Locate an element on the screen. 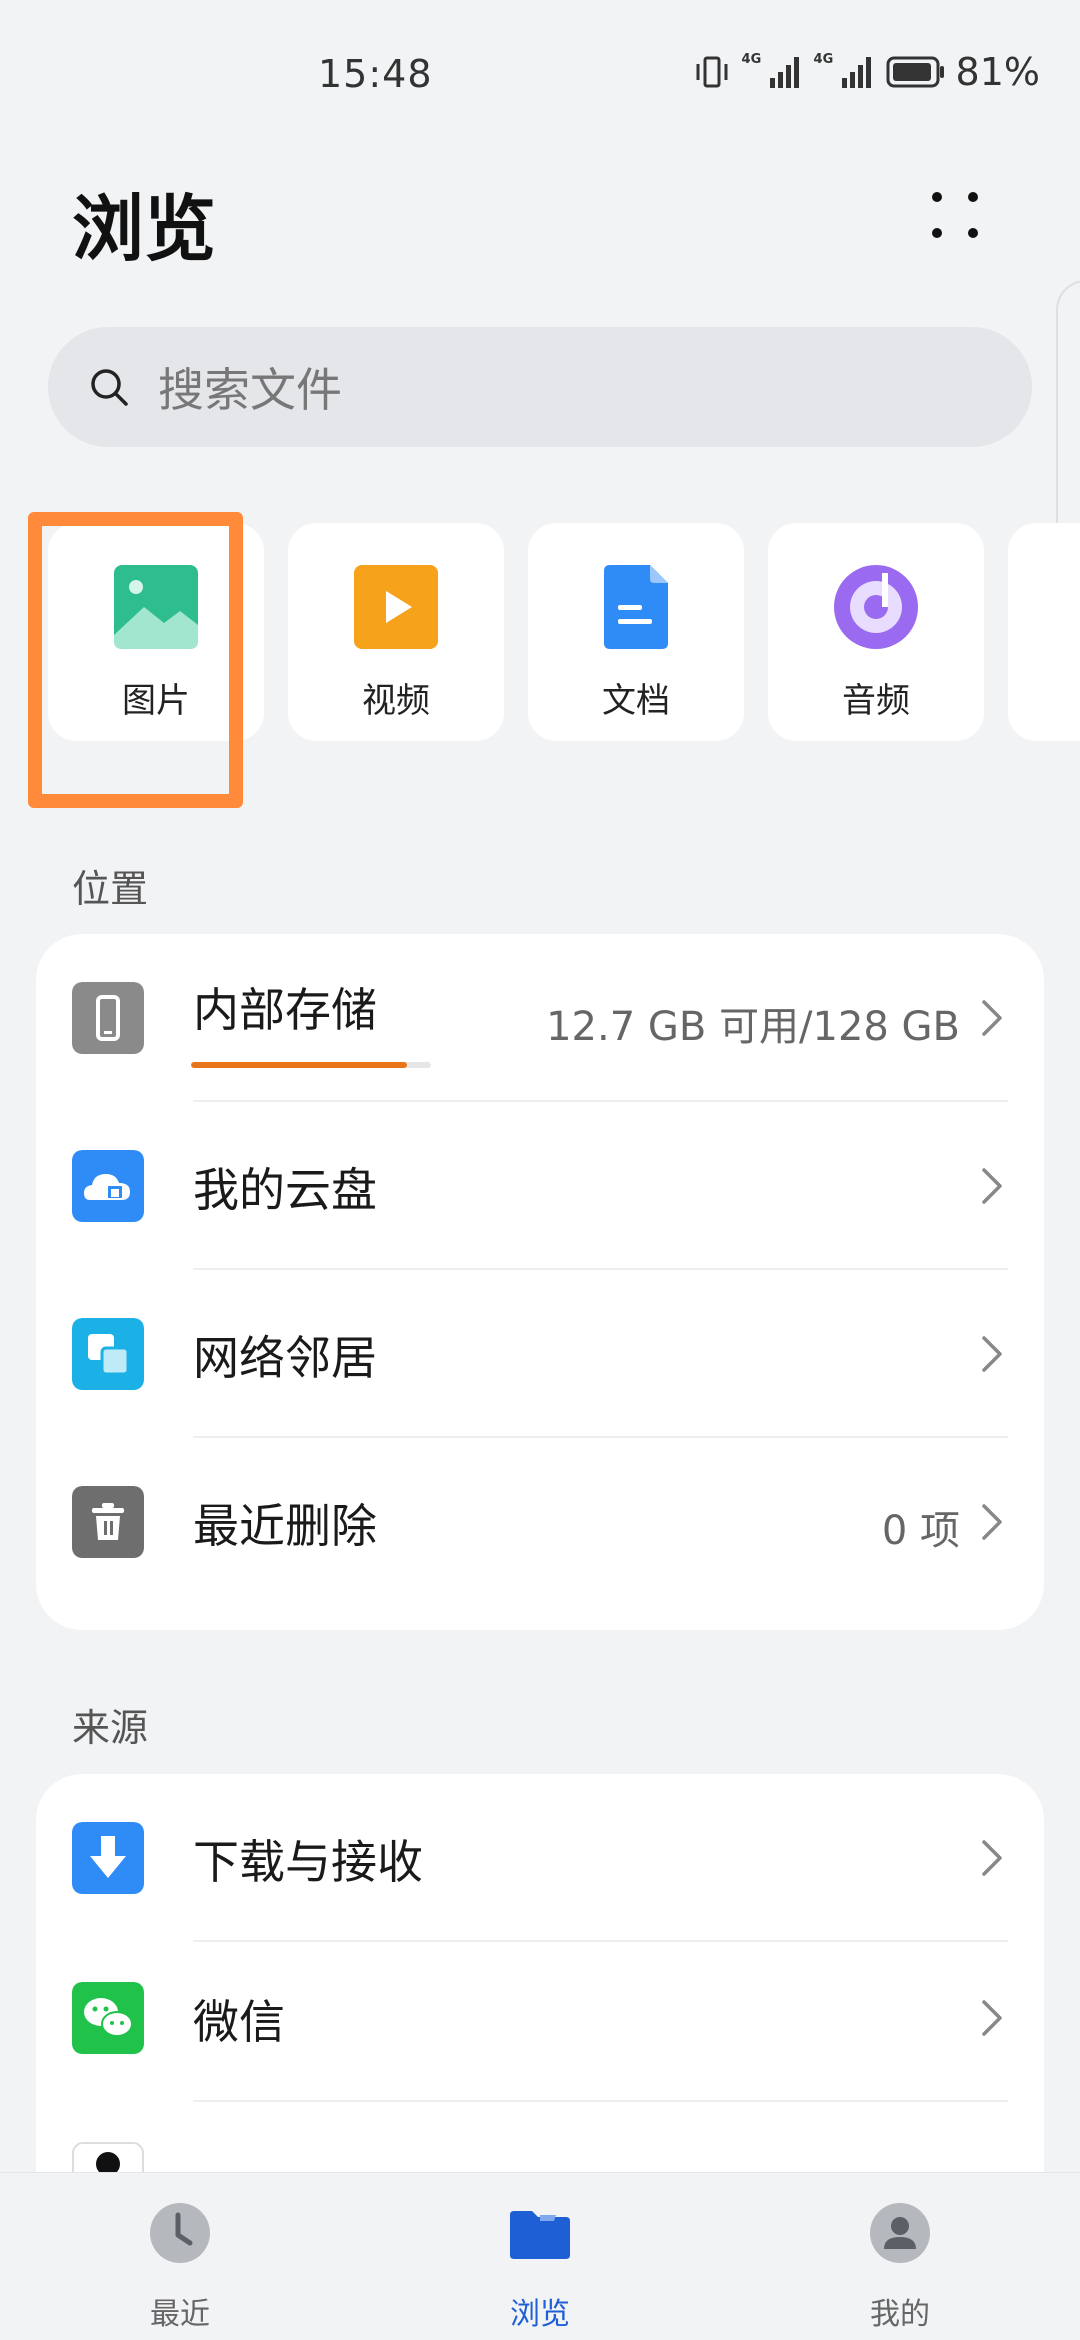 This screenshot has height=2340, width=1080. row-label: 我的云盘 is located at coordinates (285, 1190).